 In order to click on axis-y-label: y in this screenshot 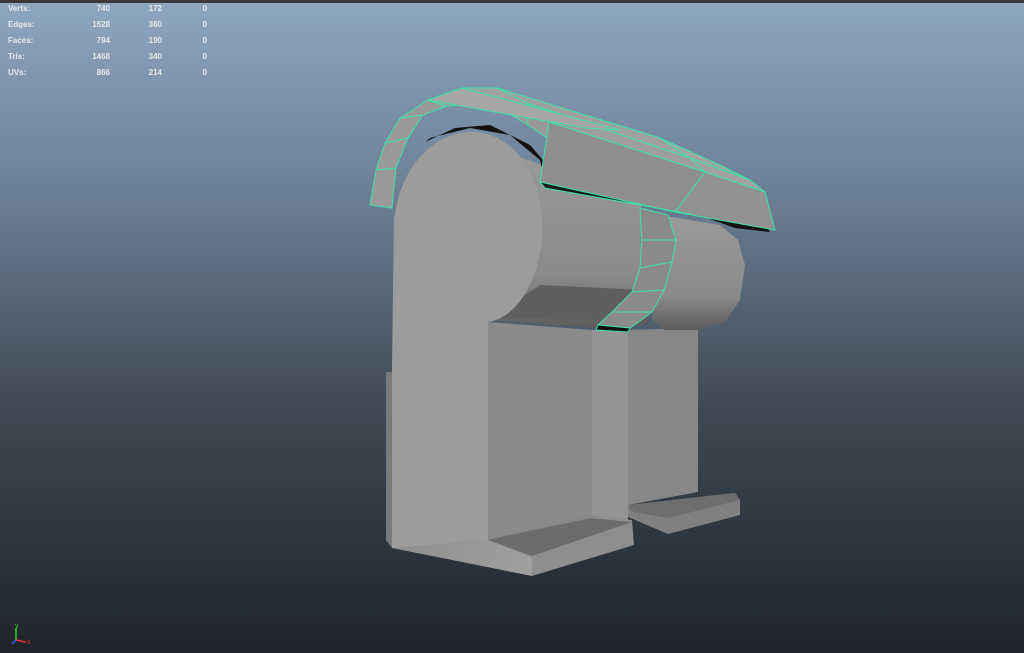, I will do `click(17, 626)`.